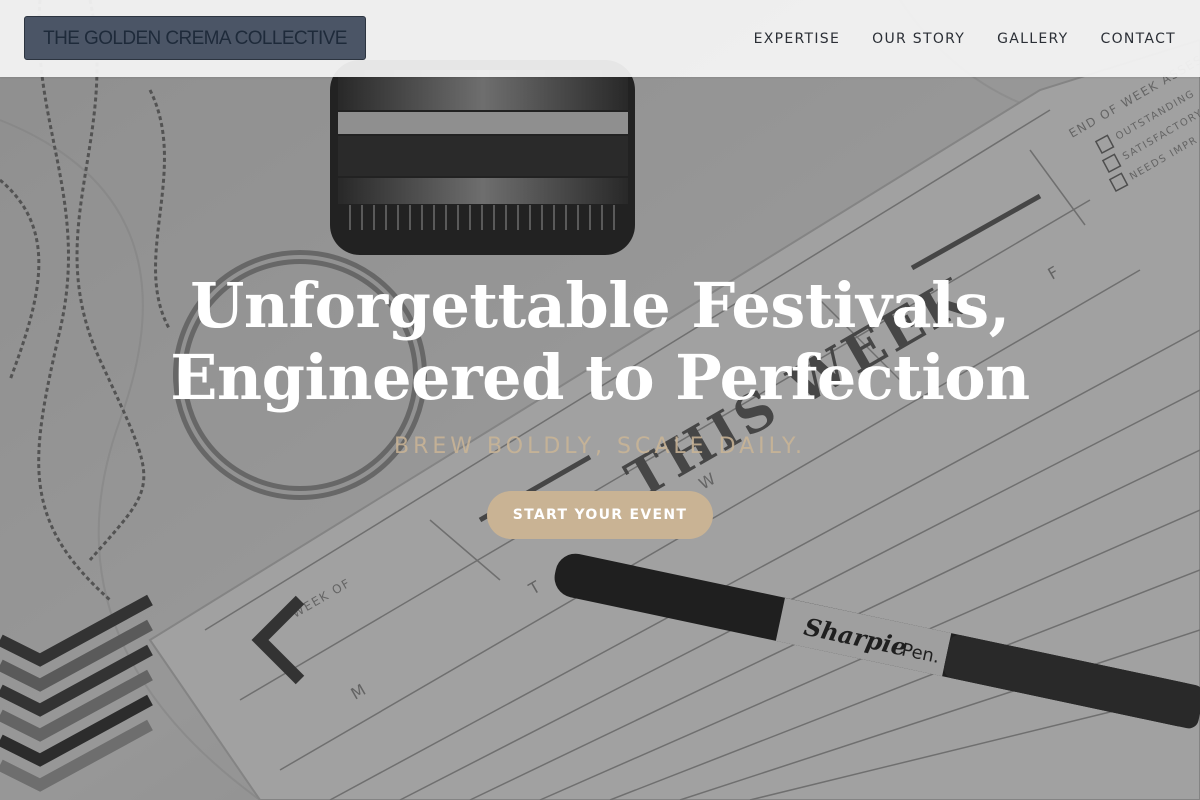  What do you see at coordinates (600, 305) in the screenshot?
I see `hero-title-line-1: Unforgettable Festivals,` at bounding box center [600, 305].